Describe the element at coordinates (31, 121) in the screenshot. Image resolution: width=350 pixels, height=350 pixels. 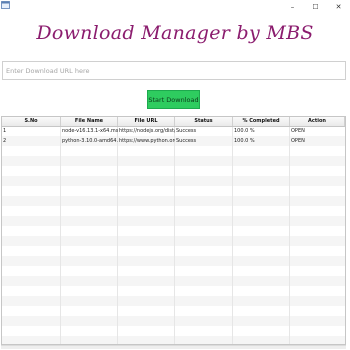
I see `header-sno: S.No` at that location.